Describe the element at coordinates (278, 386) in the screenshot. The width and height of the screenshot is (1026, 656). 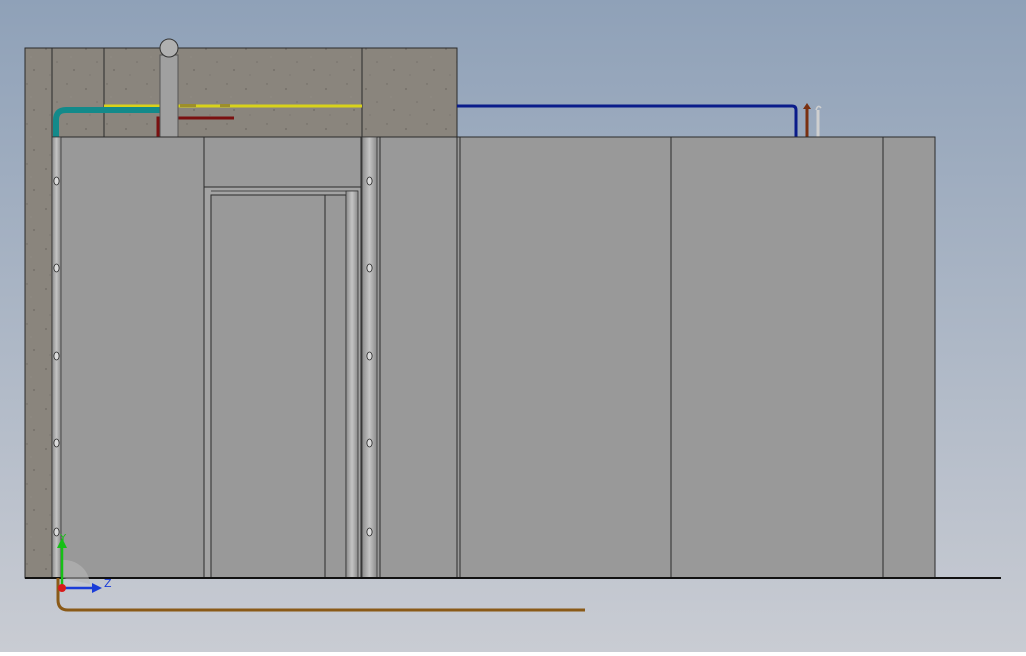
I see `door-leaf` at that location.